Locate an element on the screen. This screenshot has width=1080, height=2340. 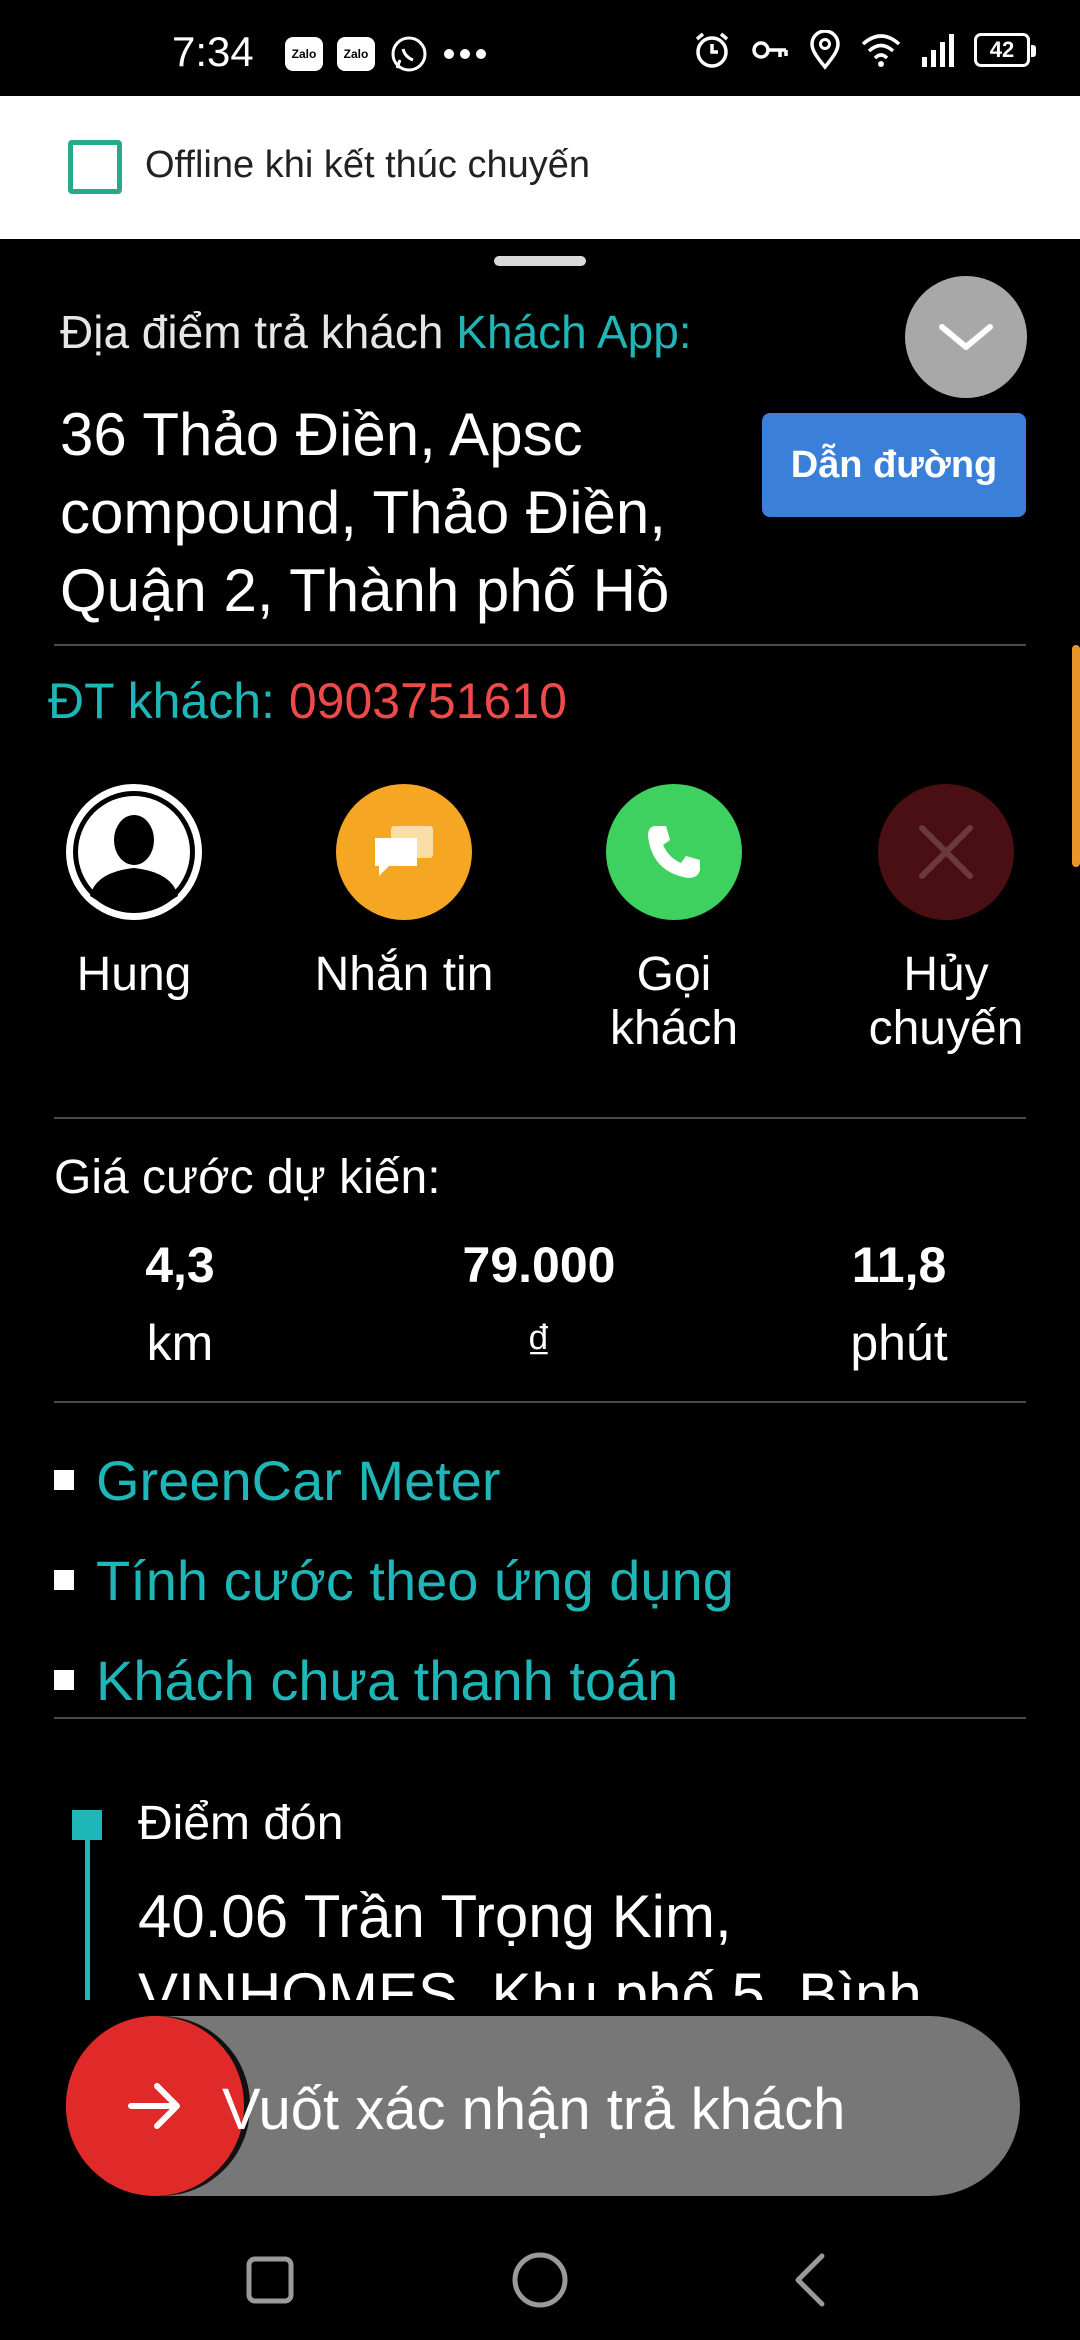
cancel-label: Hủy chuyến is located at coordinates (946, 1001).